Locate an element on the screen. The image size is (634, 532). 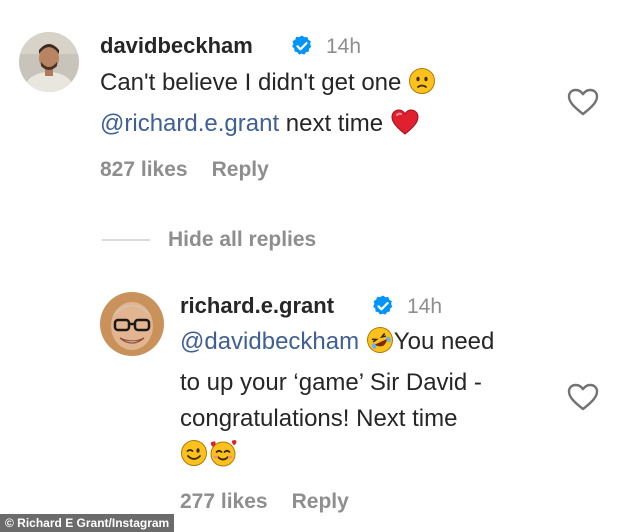
divider-line is located at coordinates (126, 240).